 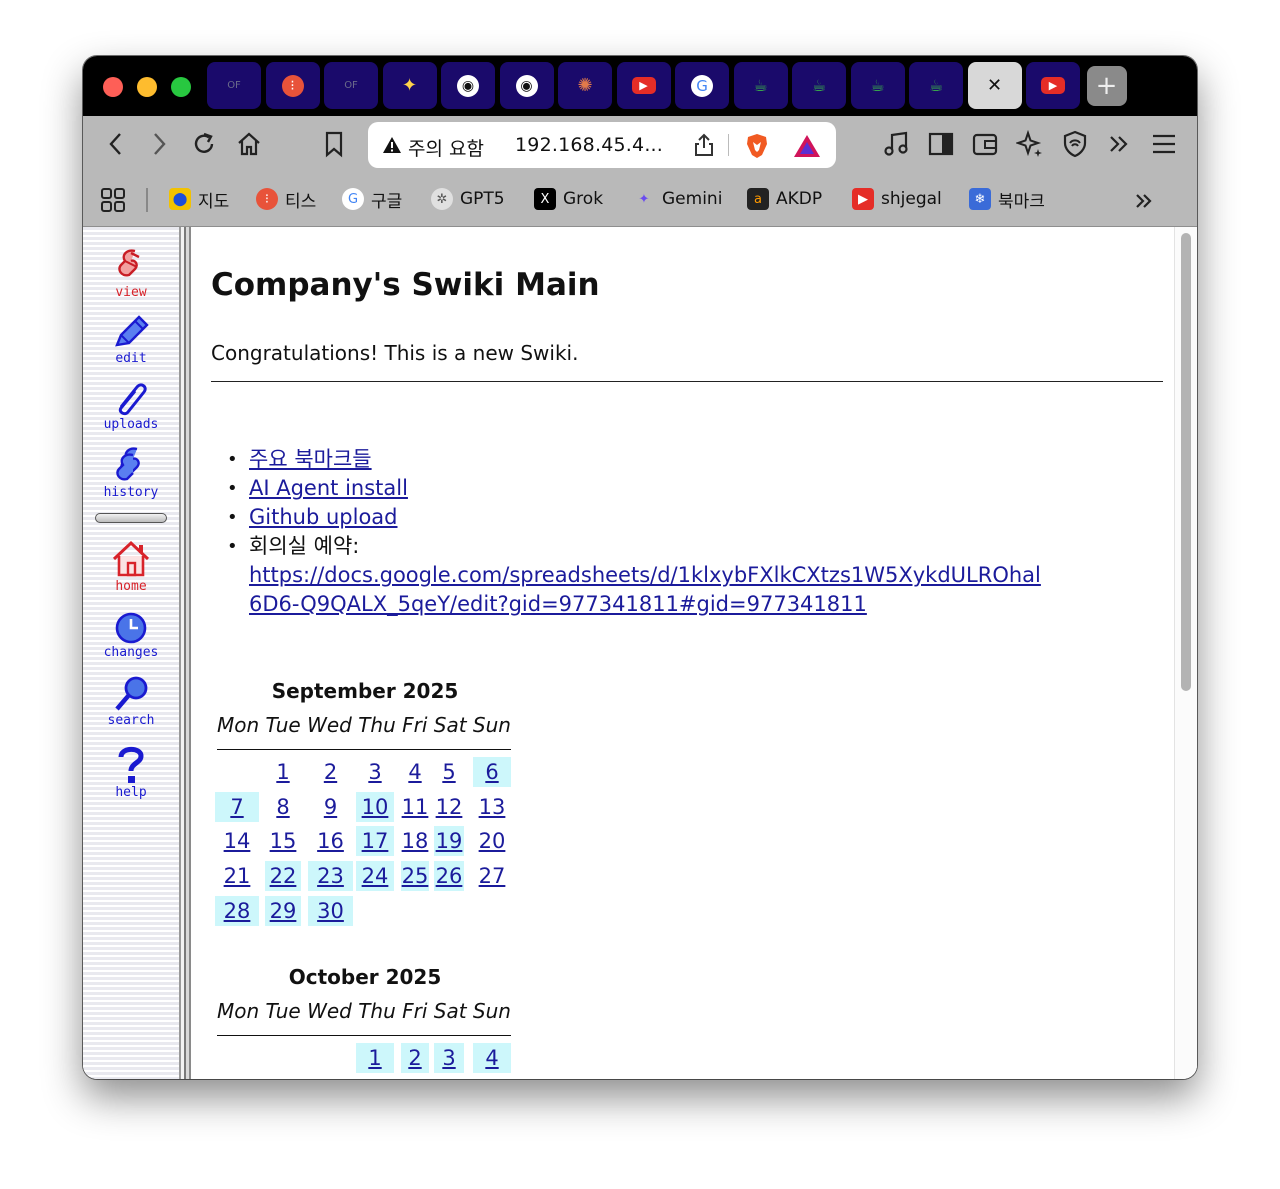 What do you see at coordinates (449, 807) in the screenshot?
I see `calendar-day-link: 12` at bounding box center [449, 807].